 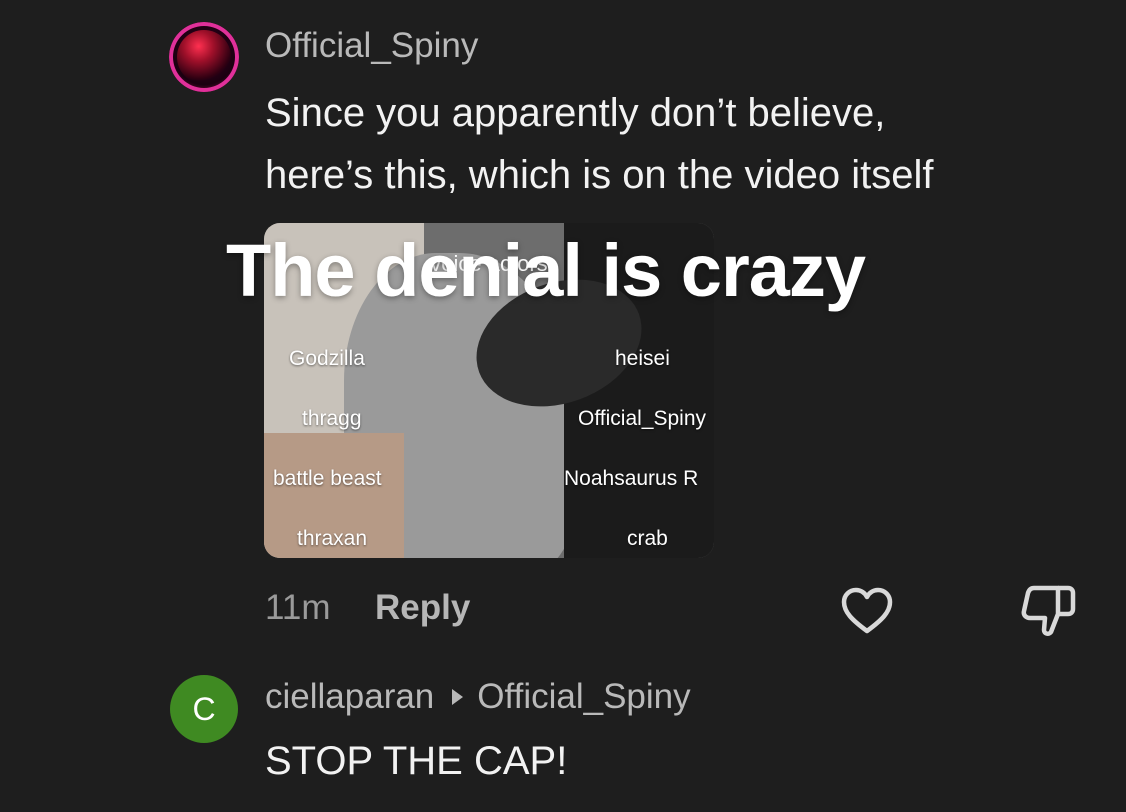 What do you see at coordinates (867, 611) in the screenshot?
I see `heart-icon` at bounding box center [867, 611].